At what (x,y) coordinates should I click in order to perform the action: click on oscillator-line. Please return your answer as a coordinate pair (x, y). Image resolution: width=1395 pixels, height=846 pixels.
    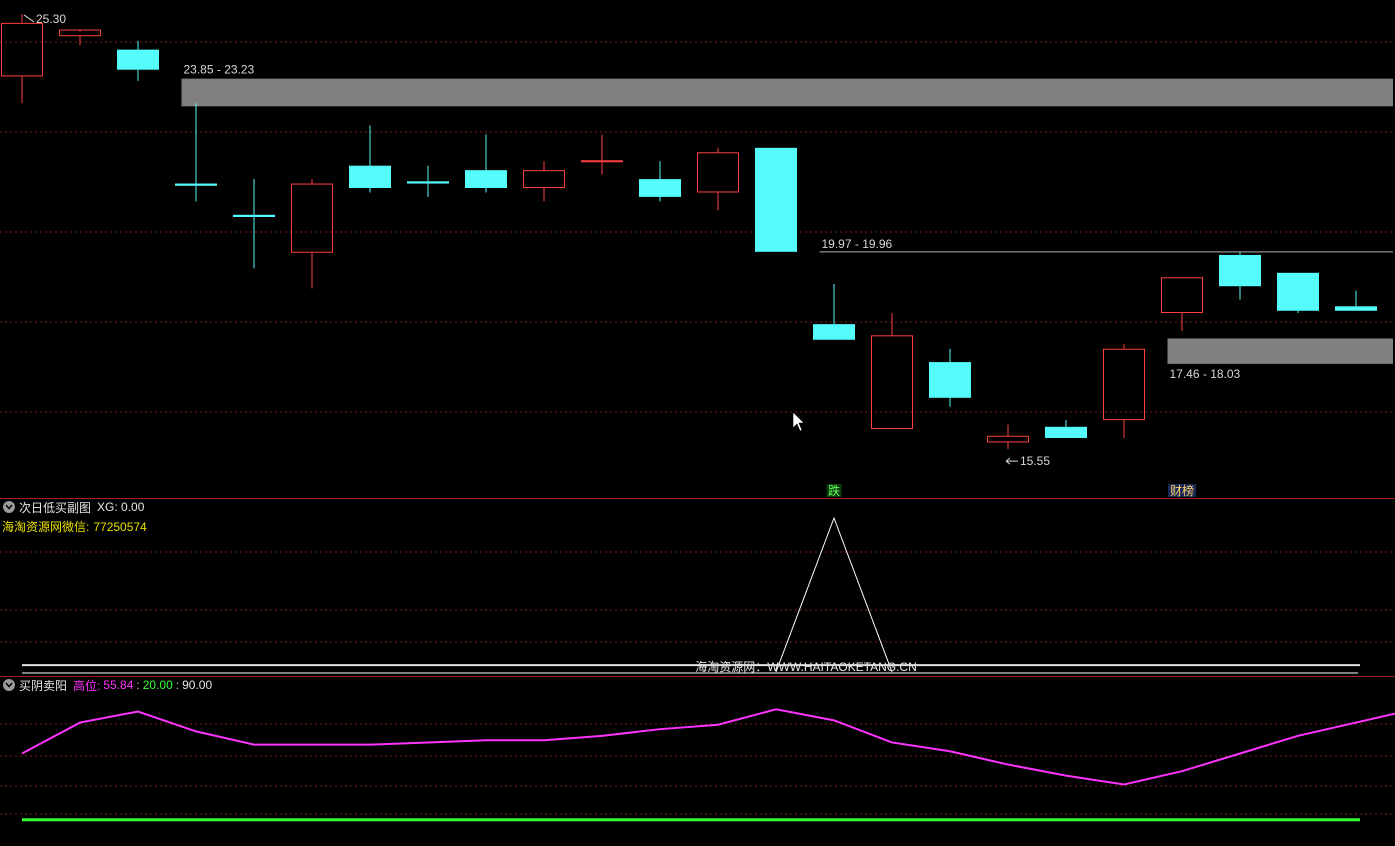
    Looking at the image, I should click on (708, 747).